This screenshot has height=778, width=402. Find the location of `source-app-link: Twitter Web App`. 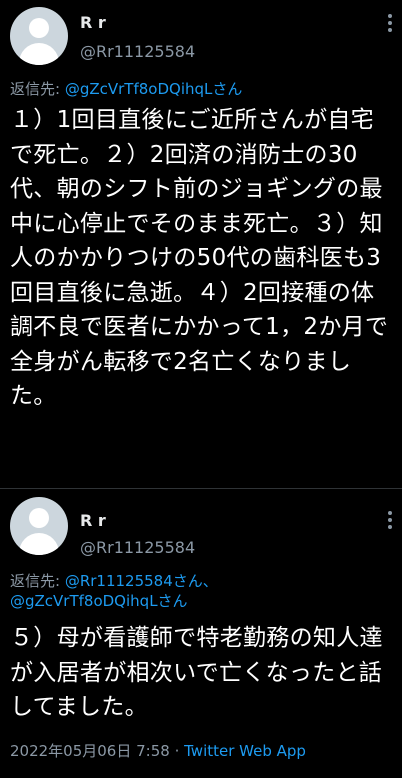

source-app-link: Twitter Web App is located at coordinates (245, 751).